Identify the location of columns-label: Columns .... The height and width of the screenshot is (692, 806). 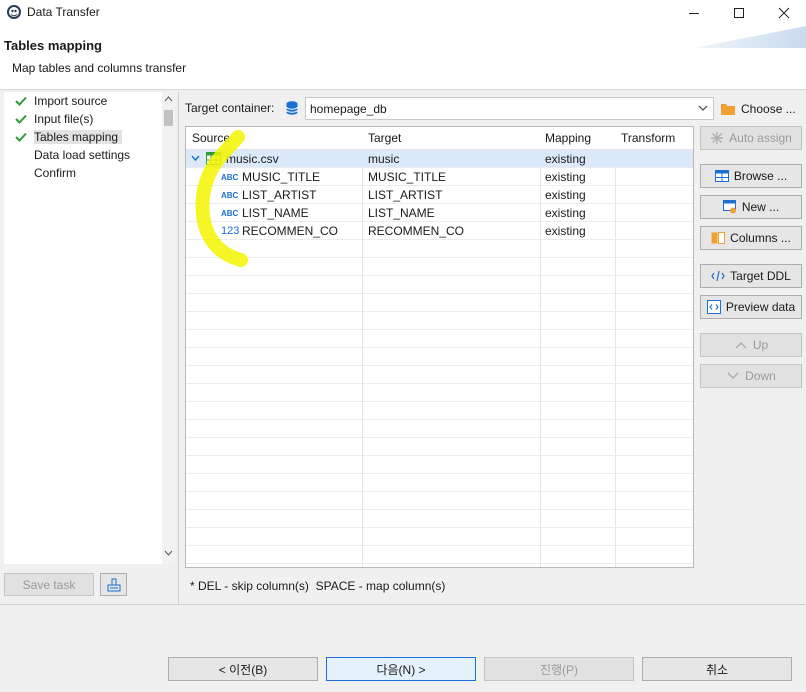
(760, 238).